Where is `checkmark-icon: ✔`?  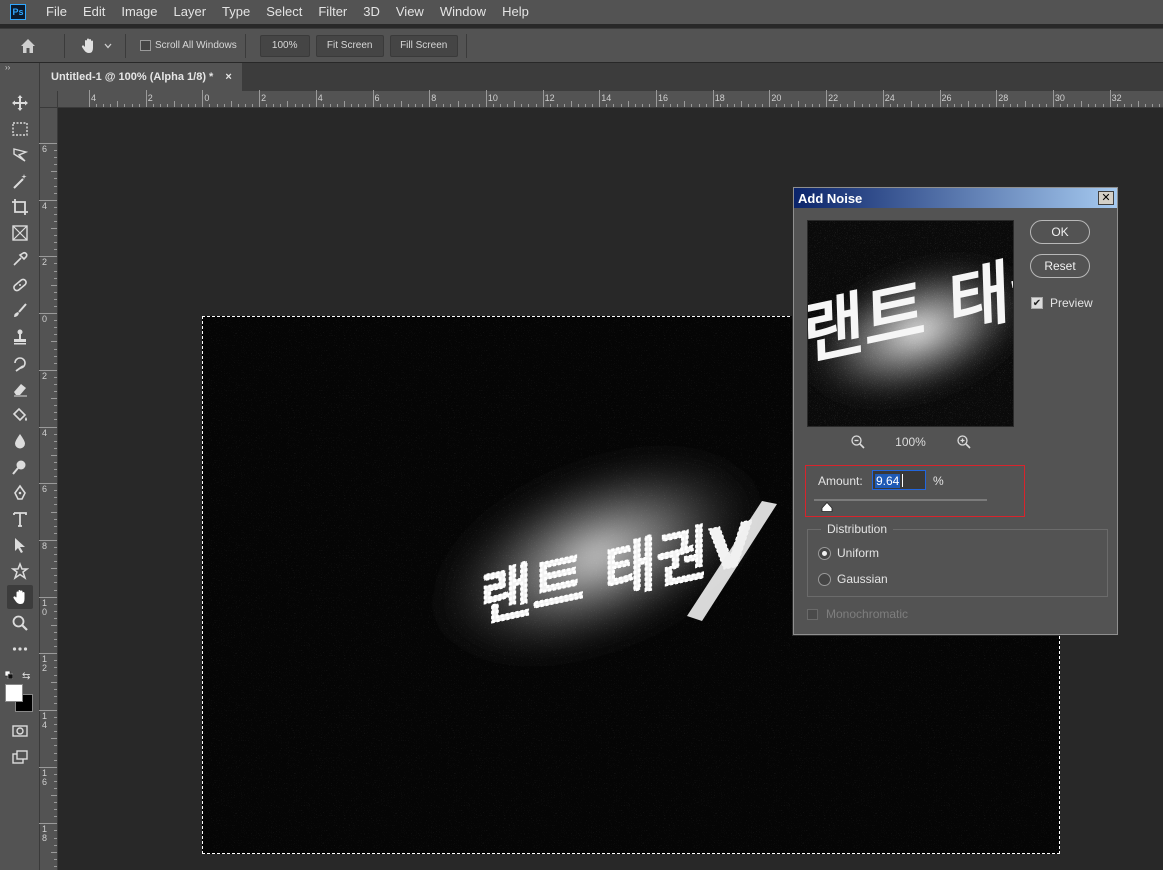
checkmark-icon: ✔ is located at coordinates (1037, 303).